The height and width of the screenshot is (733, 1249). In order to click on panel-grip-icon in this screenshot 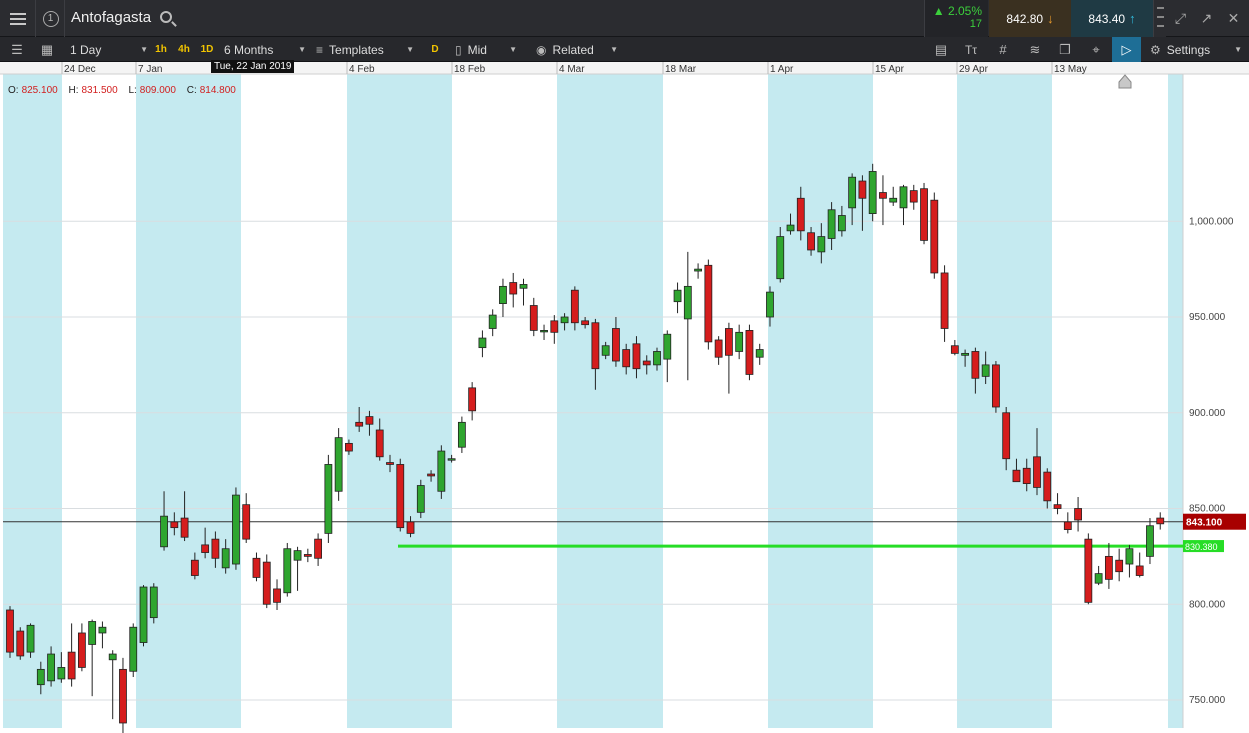, I will do `click(1159, 18)`.